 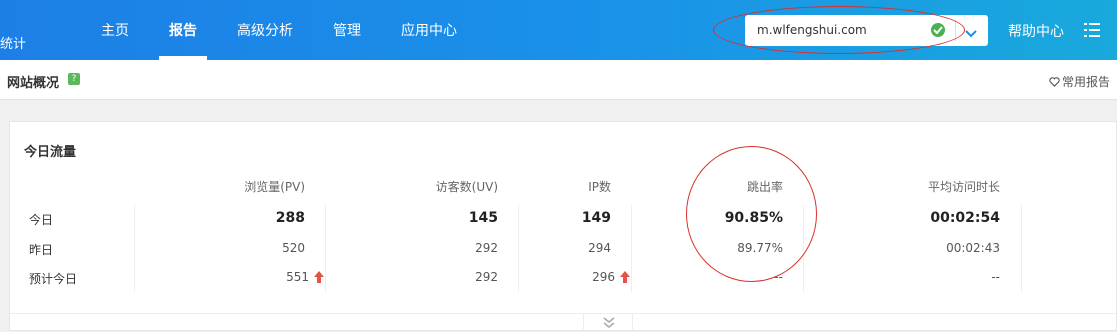 I want to click on today-ip: 149, so click(x=596, y=218).